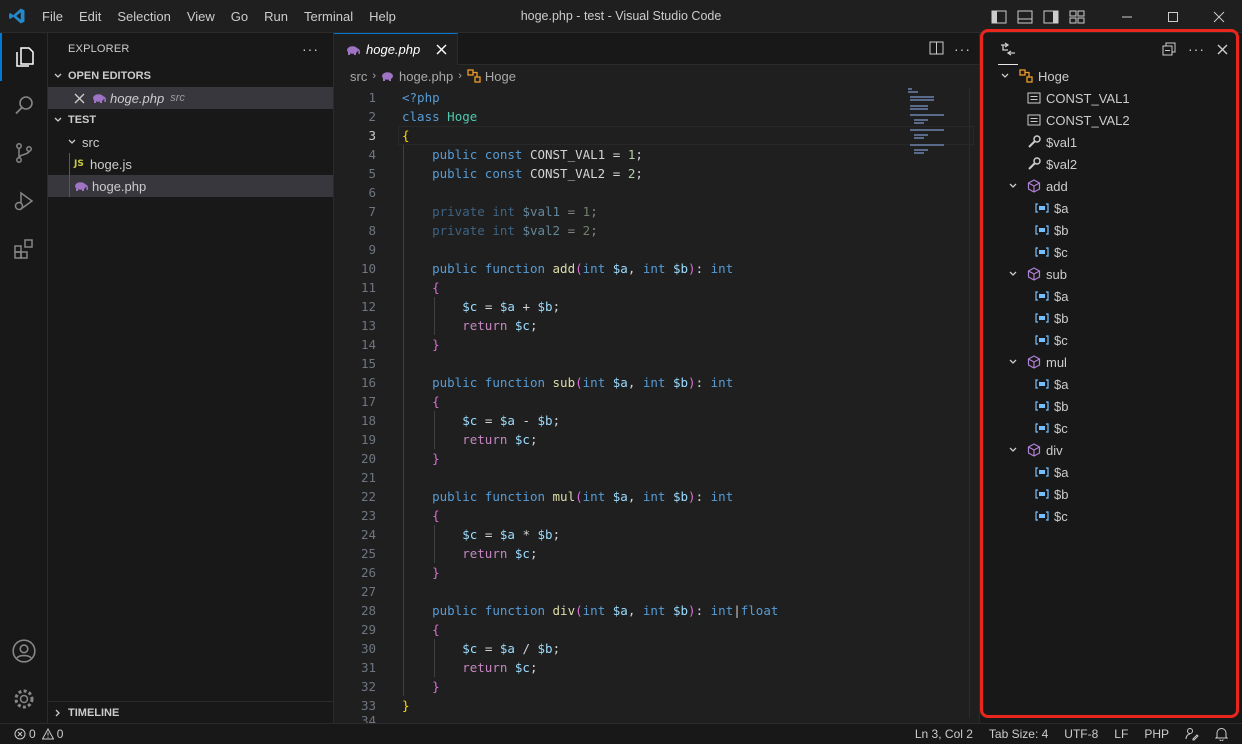 The height and width of the screenshot is (744, 1242). I want to click on menu-selection: Selection, so click(143, 16).